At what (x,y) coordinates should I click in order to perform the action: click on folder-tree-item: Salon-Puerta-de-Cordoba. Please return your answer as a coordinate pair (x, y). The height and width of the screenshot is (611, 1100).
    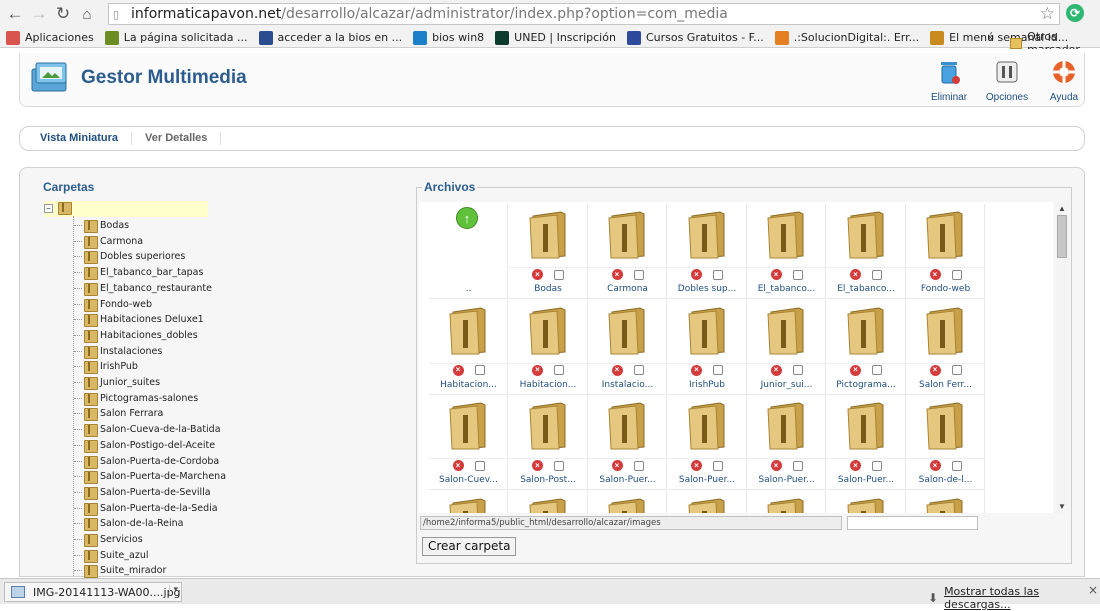
    Looking at the image, I should click on (146, 461).